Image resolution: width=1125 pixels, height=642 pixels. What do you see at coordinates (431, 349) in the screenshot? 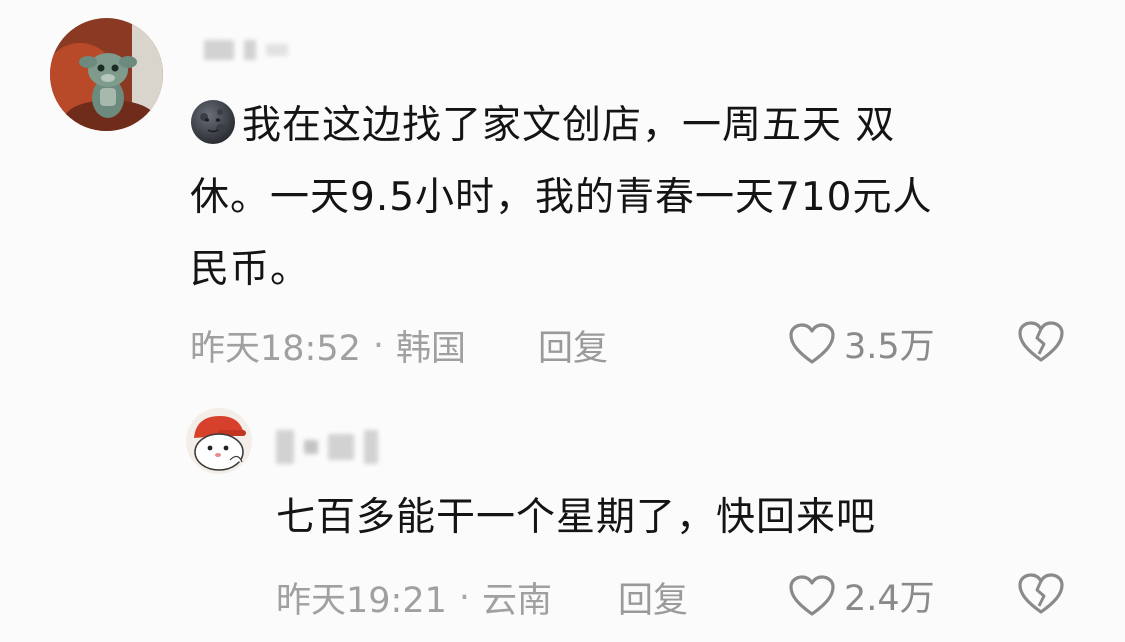
I see `comment-location: 韩国` at bounding box center [431, 349].